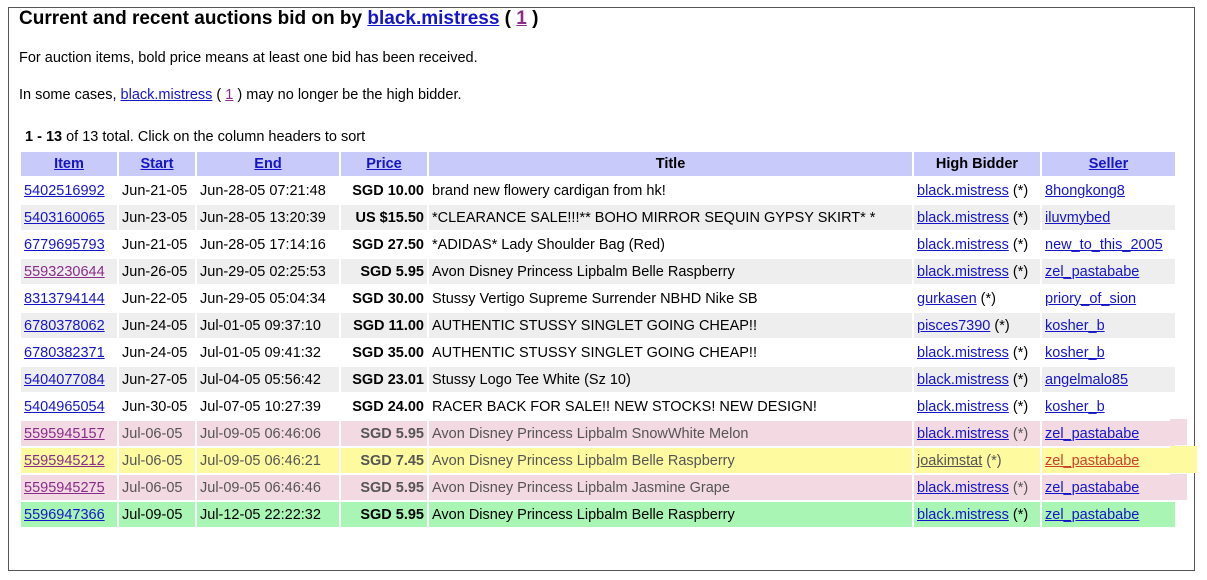 The image size is (1207, 580). I want to click on price-cell: SGD 5.95, so click(384, 514).